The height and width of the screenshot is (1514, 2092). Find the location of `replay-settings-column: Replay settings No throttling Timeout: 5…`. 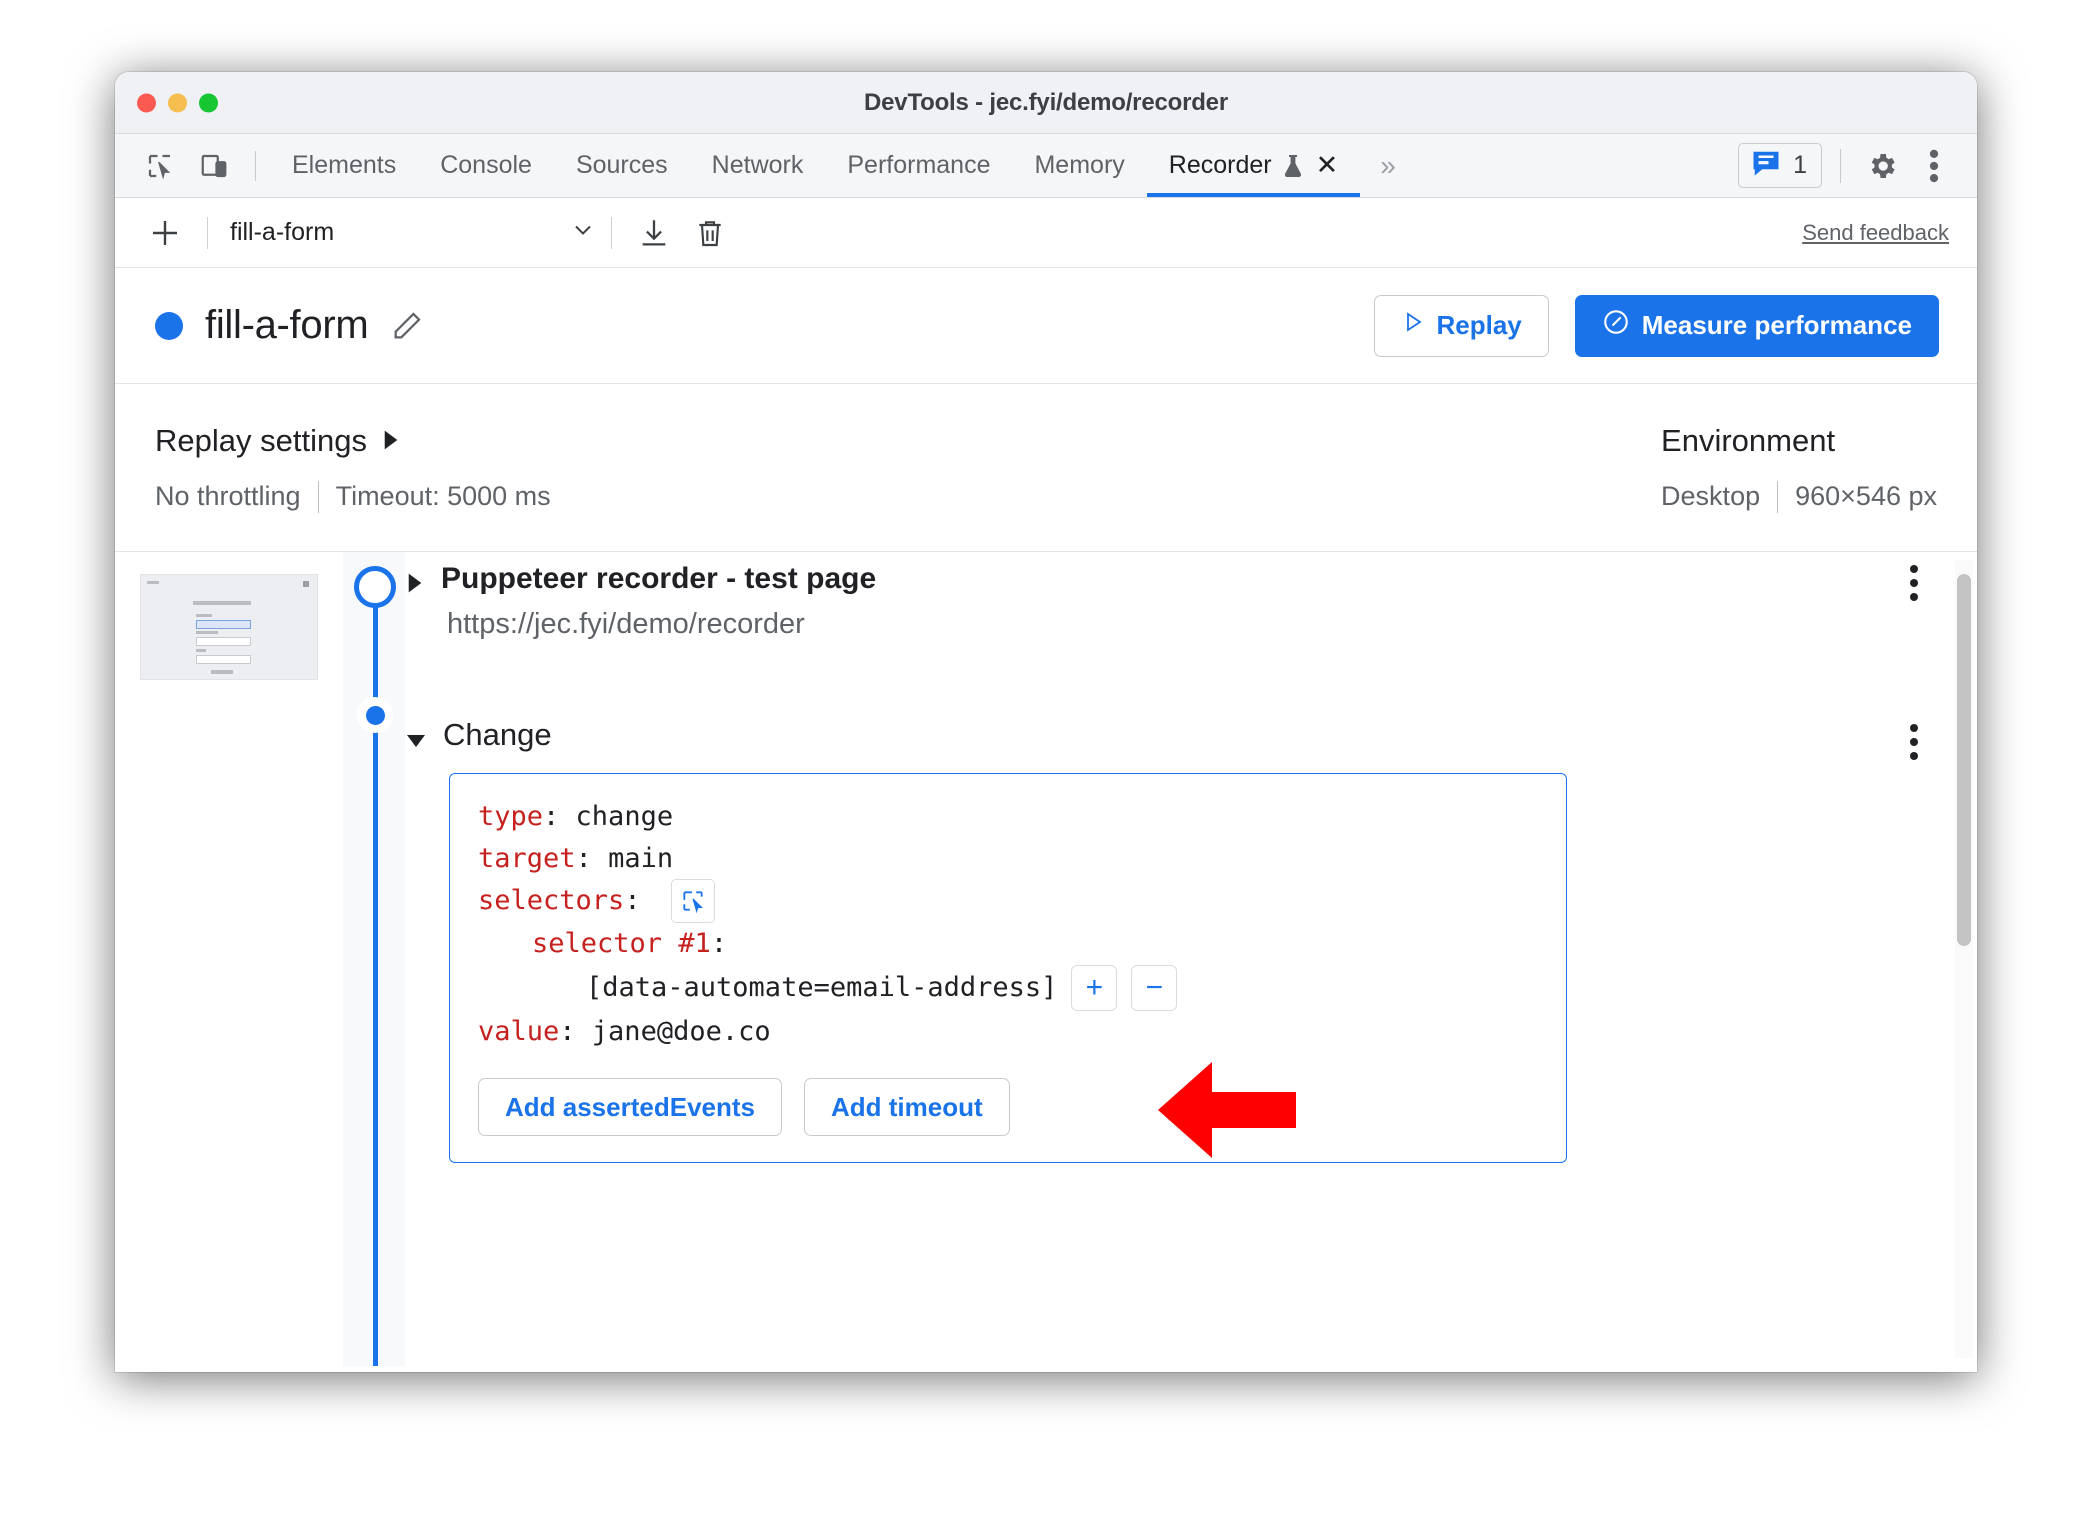

replay-settings-column: Replay settings No throttling Timeout: 5… is located at coordinates (353, 468).